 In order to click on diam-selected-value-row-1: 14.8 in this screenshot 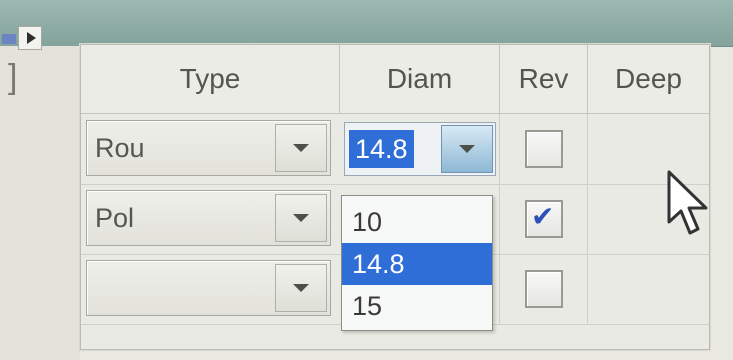, I will do `click(381, 149)`.